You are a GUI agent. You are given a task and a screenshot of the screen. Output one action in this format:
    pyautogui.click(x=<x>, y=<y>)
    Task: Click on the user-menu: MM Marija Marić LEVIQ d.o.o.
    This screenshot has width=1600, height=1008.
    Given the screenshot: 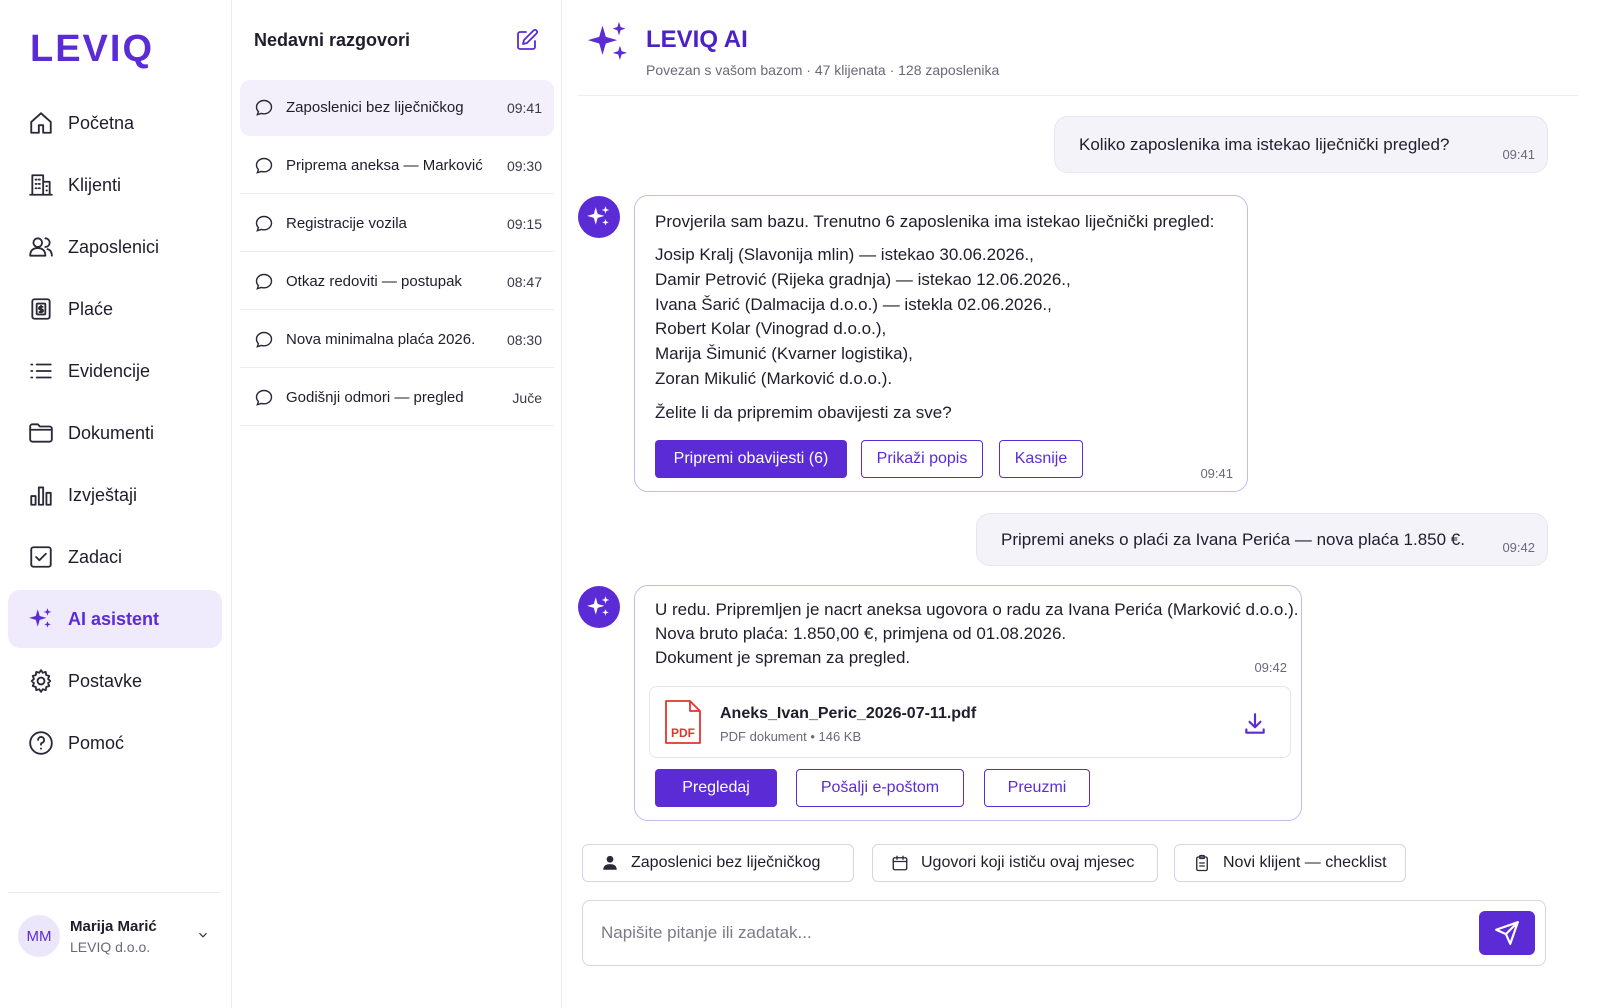 What is the action you would take?
    pyautogui.click(x=118, y=936)
    